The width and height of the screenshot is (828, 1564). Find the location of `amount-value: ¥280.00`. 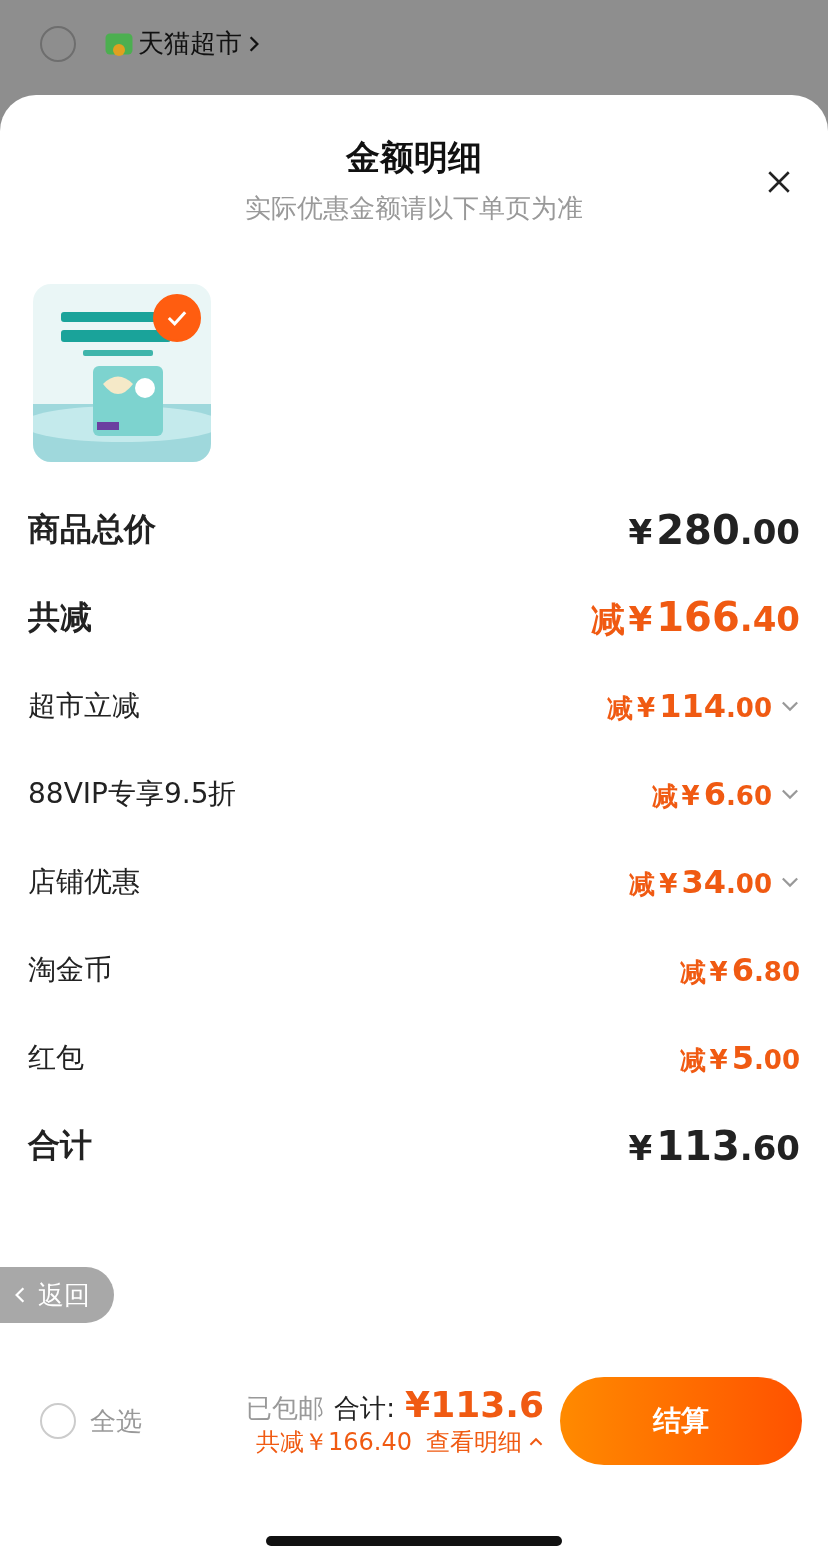

amount-value: ¥280.00 is located at coordinates (714, 530).